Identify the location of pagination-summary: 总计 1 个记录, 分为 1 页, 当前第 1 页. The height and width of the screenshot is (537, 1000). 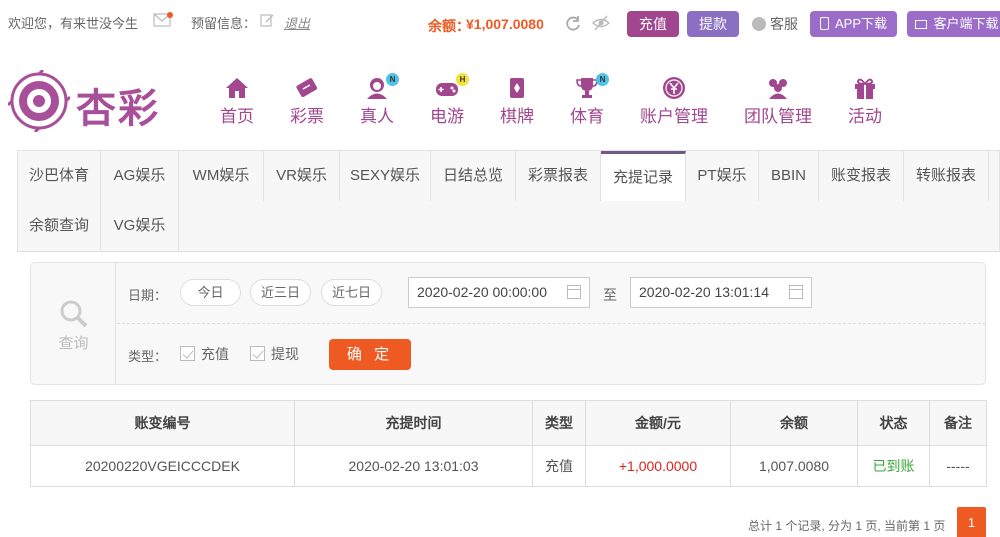
(847, 526).